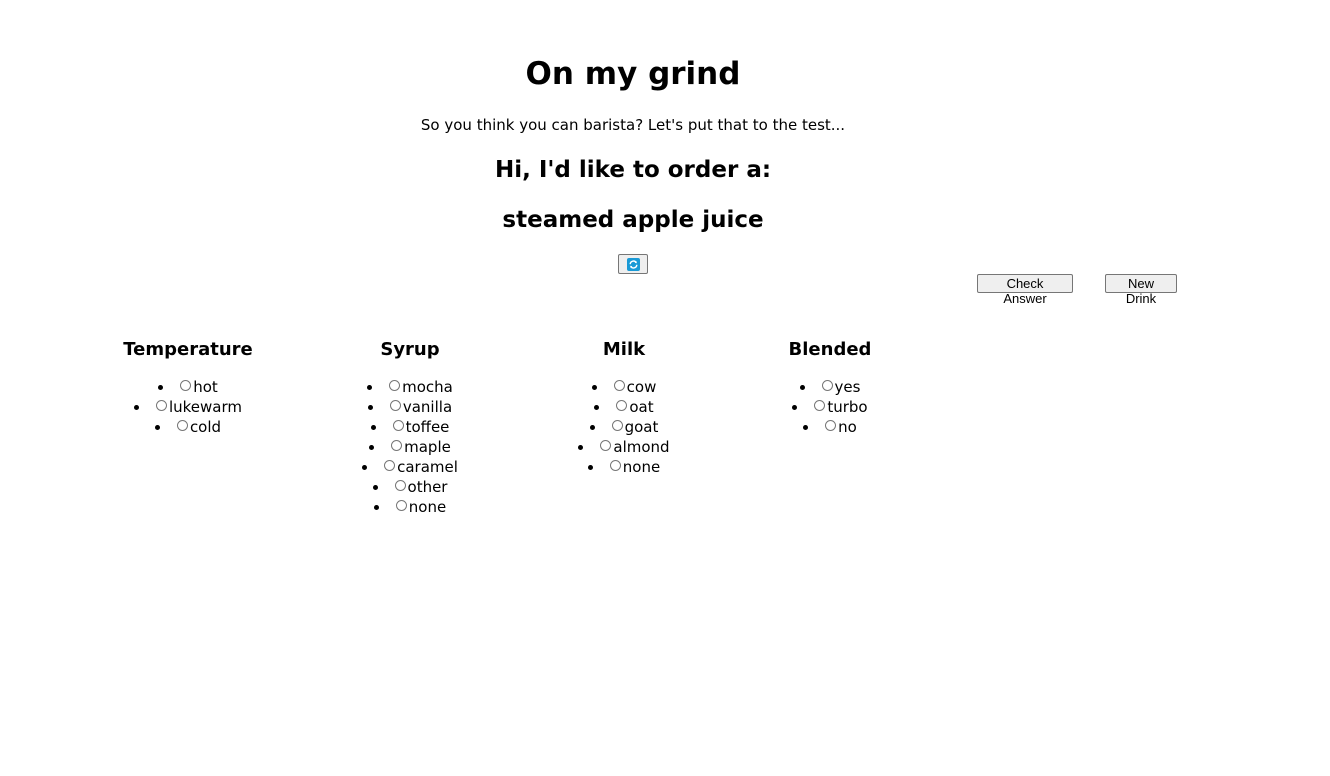 Image resolution: width=1330 pixels, height=776 pixels. I want to click on temperature-options: hot lukewarm cold, so click(188, 407).